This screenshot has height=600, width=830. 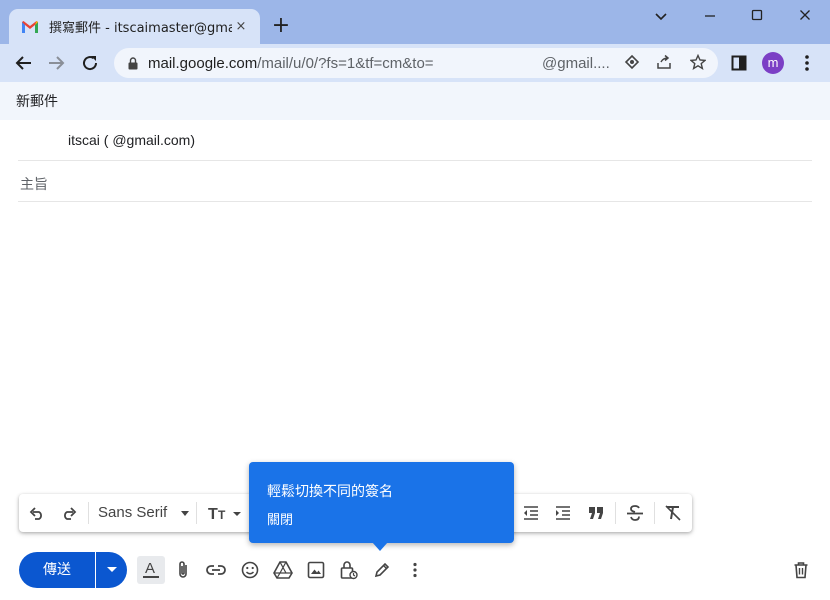 What do you see at coordinates (415, 101) in the screenshot?
I see `compose-title: 新郵件` at bounding box center [415, 101].